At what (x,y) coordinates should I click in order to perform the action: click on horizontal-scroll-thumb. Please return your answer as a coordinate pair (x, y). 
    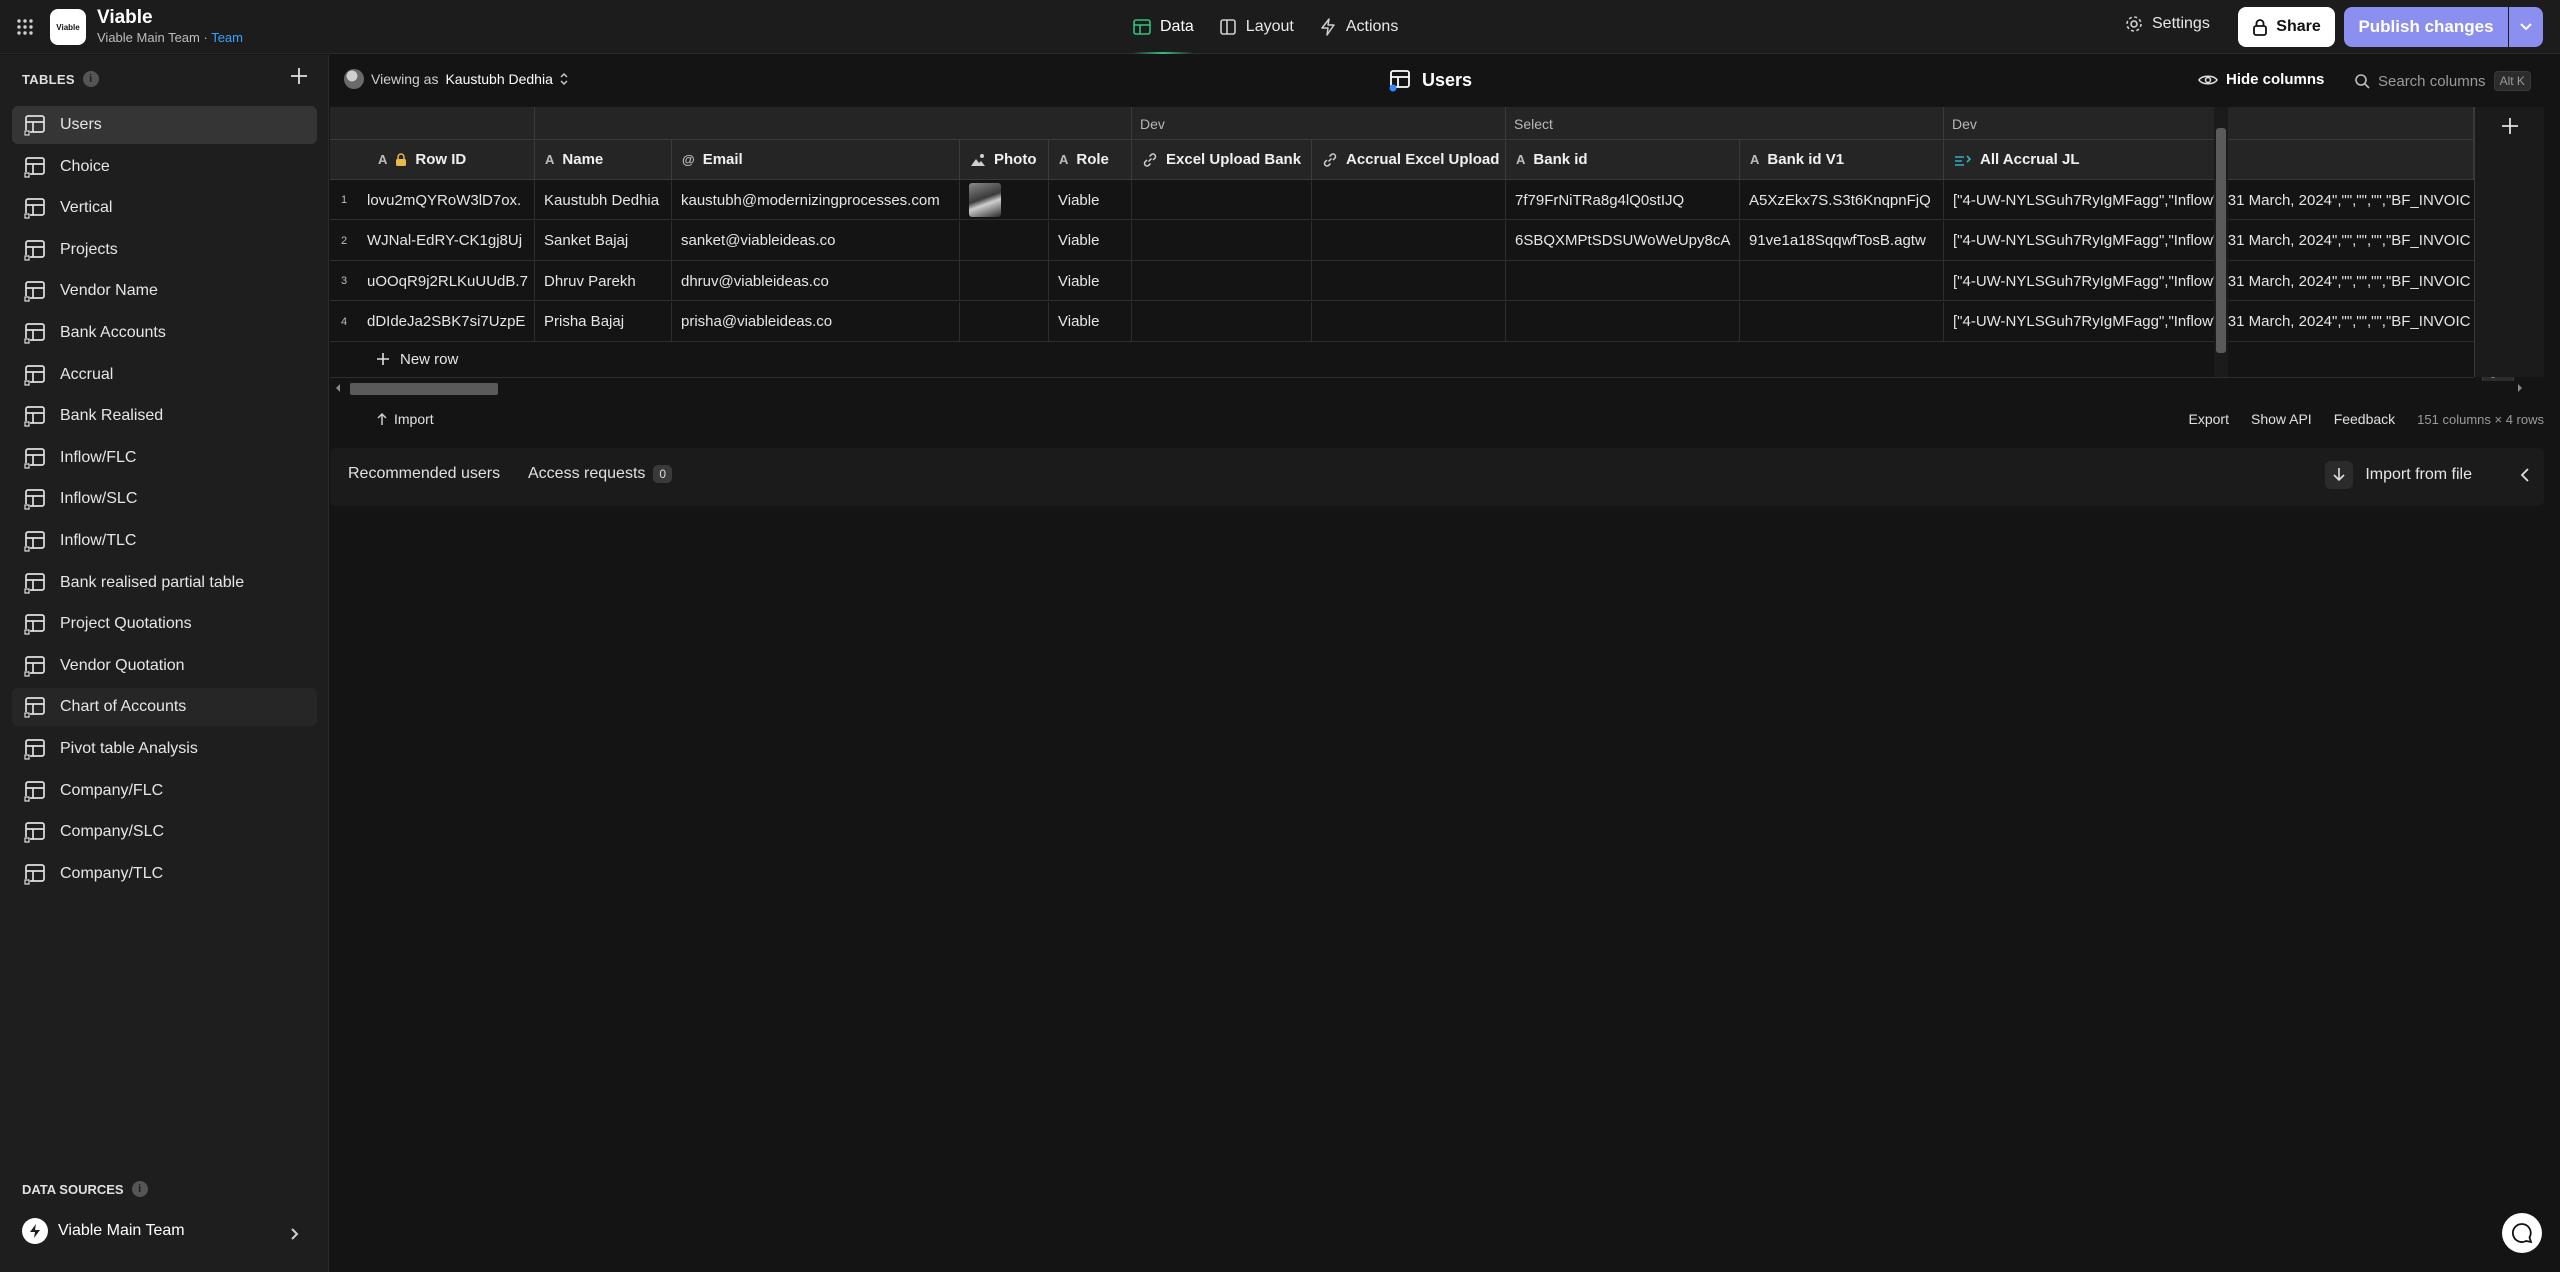
    Looking at the image, I should click on (424, 389).